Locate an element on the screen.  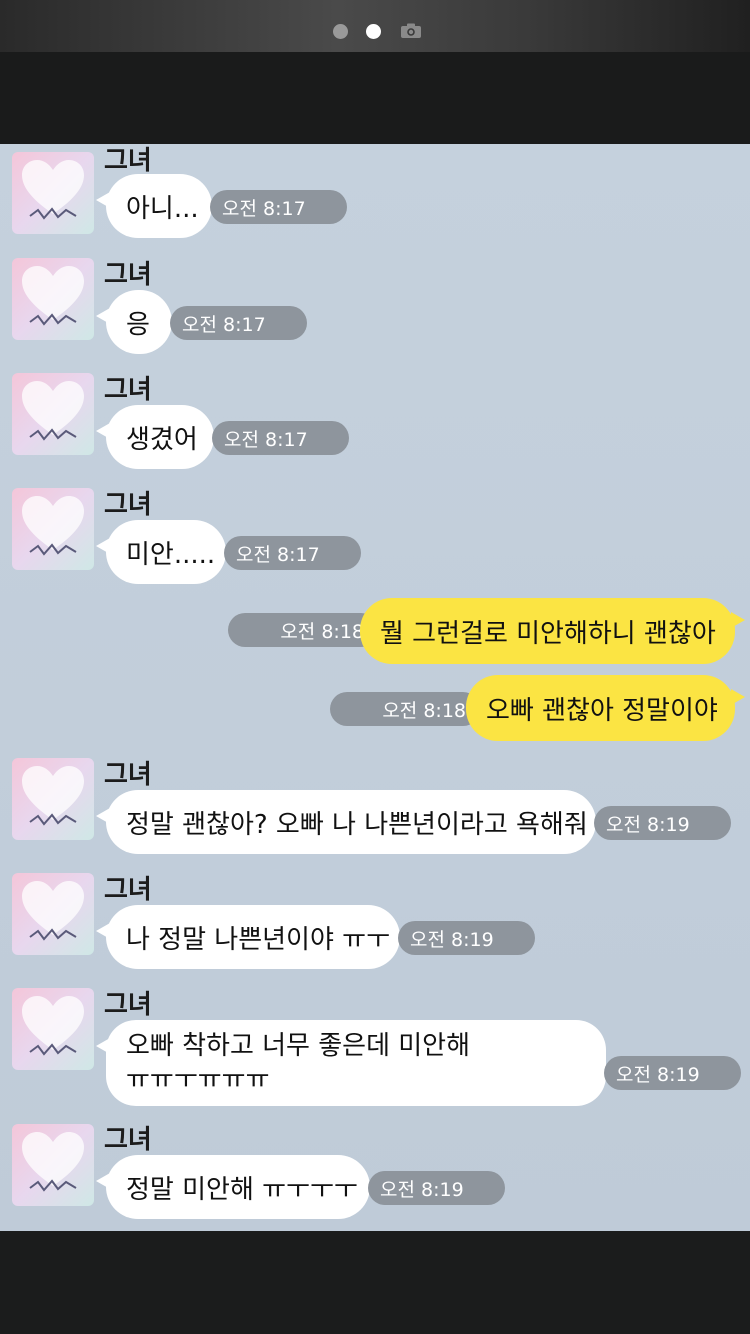
message-bubble-incoming: 생겼어 is located at coordinates (155, 437).